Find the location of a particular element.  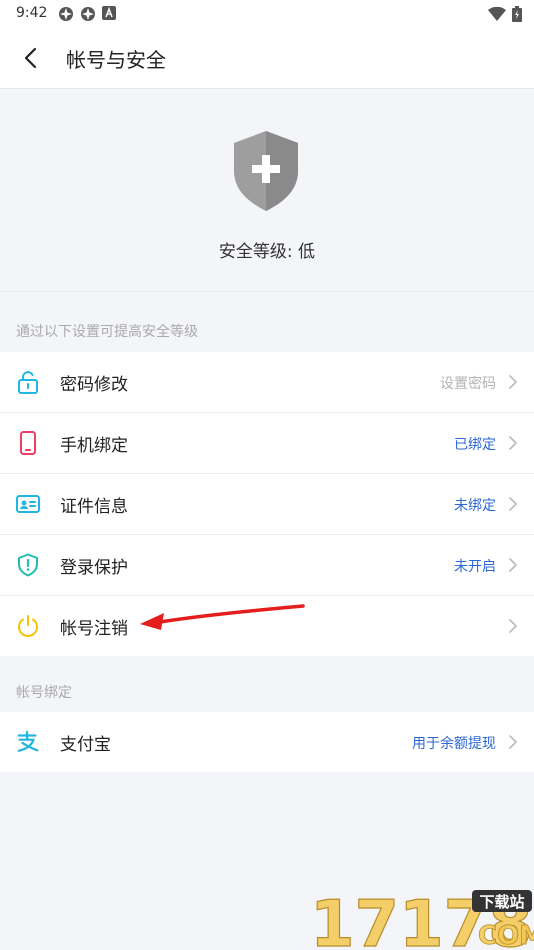

phone-icon is located at coordinates (28, 443).